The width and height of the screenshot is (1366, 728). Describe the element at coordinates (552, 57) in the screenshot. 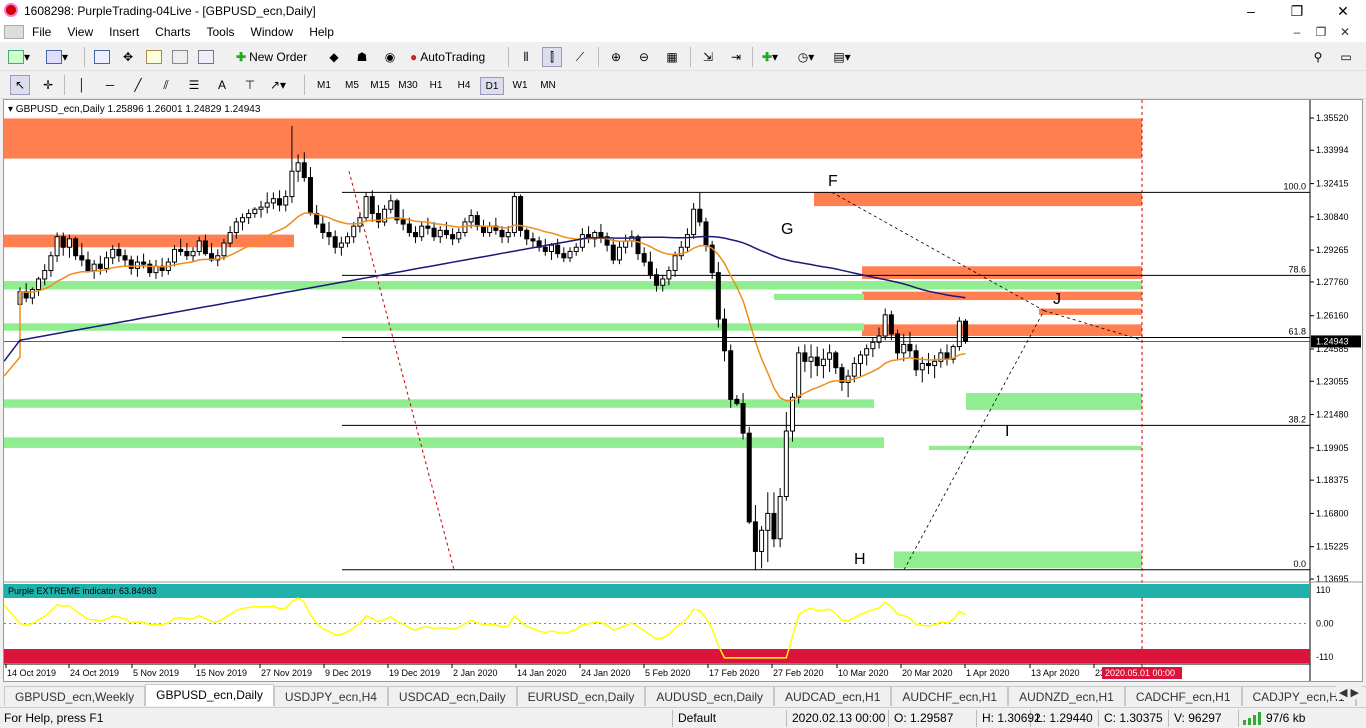

I see `candlestick-icon: ⫿` at that location.